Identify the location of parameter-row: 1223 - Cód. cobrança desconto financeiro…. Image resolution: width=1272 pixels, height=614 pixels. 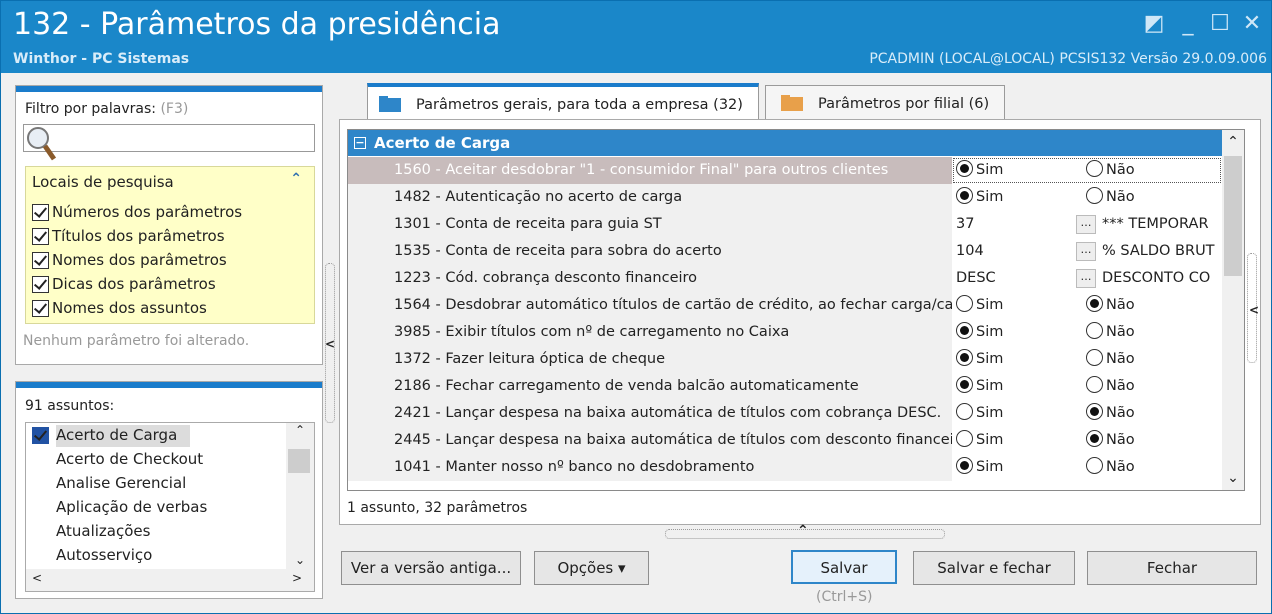
(785, 278).